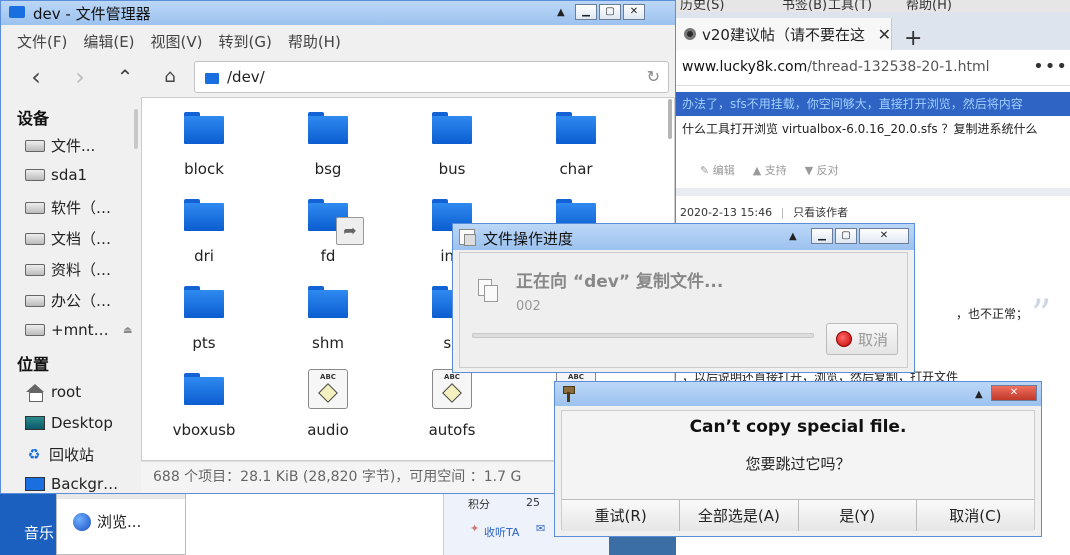 This screenshot has width=1070, height=555. Describe the element at coordinates (350, 231) in the screenshot. I see `symlink-arrow-icon: ➦` at that location.